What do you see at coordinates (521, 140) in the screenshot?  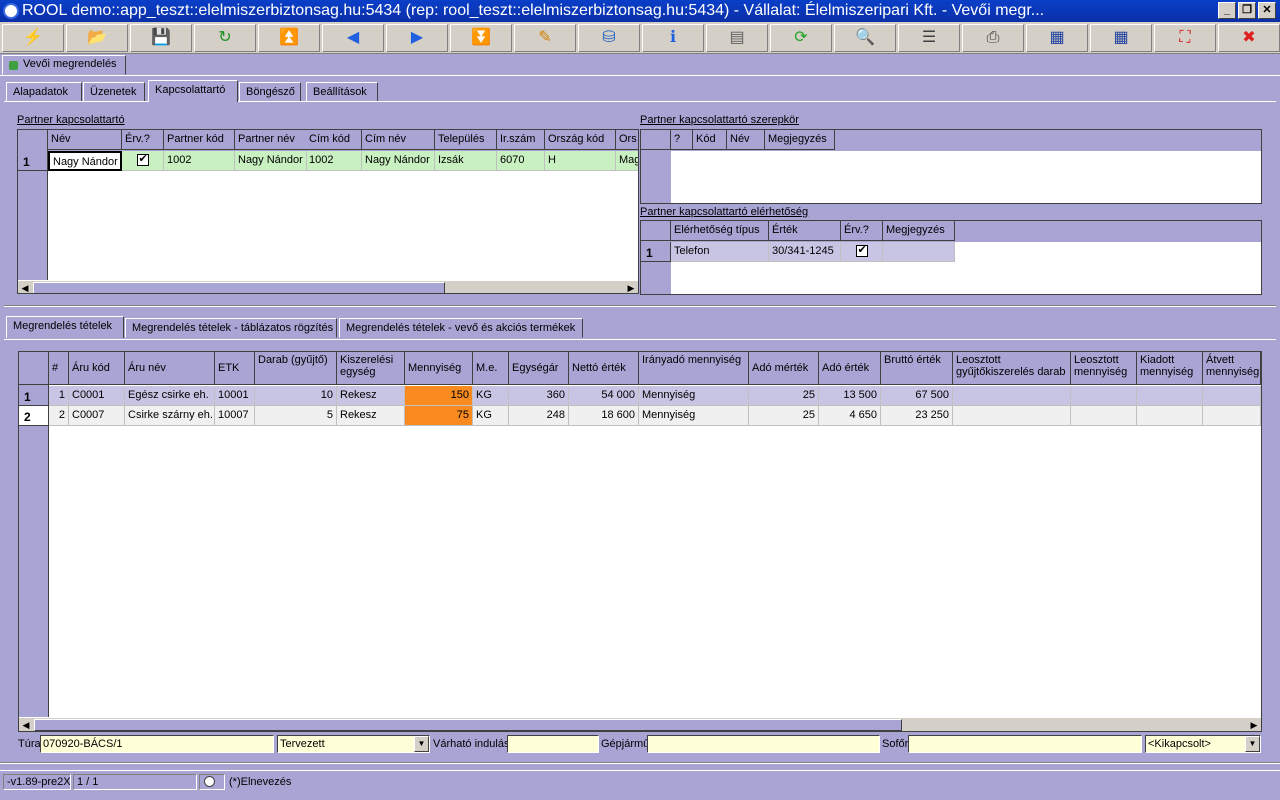 I see `contact-col-header: Ir.szám` at bounding box center [521, 140].